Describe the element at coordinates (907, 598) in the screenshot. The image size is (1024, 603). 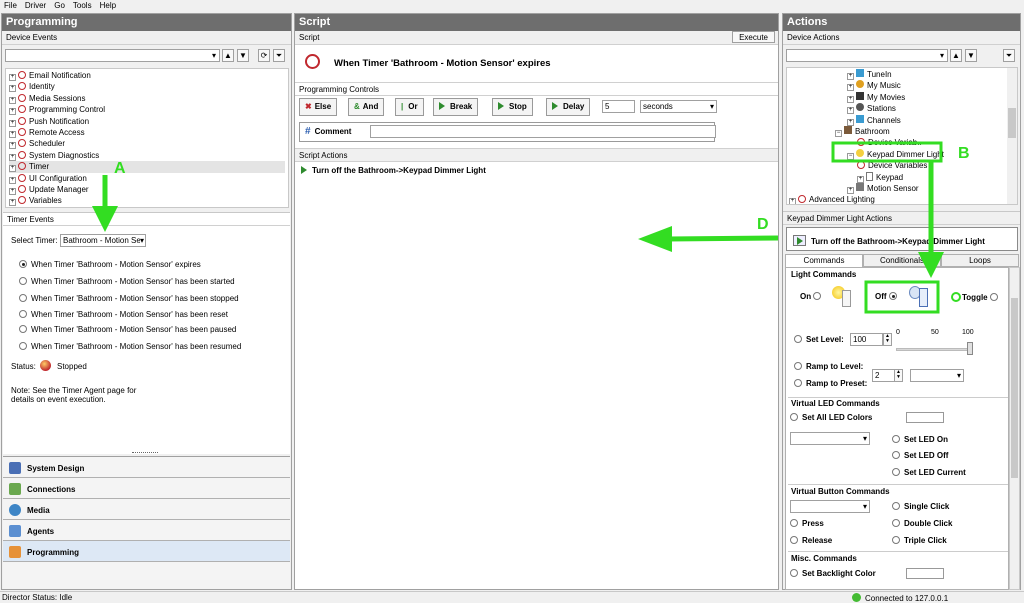
I see `connected-text: Connected to 127.0.0.1` at that location.